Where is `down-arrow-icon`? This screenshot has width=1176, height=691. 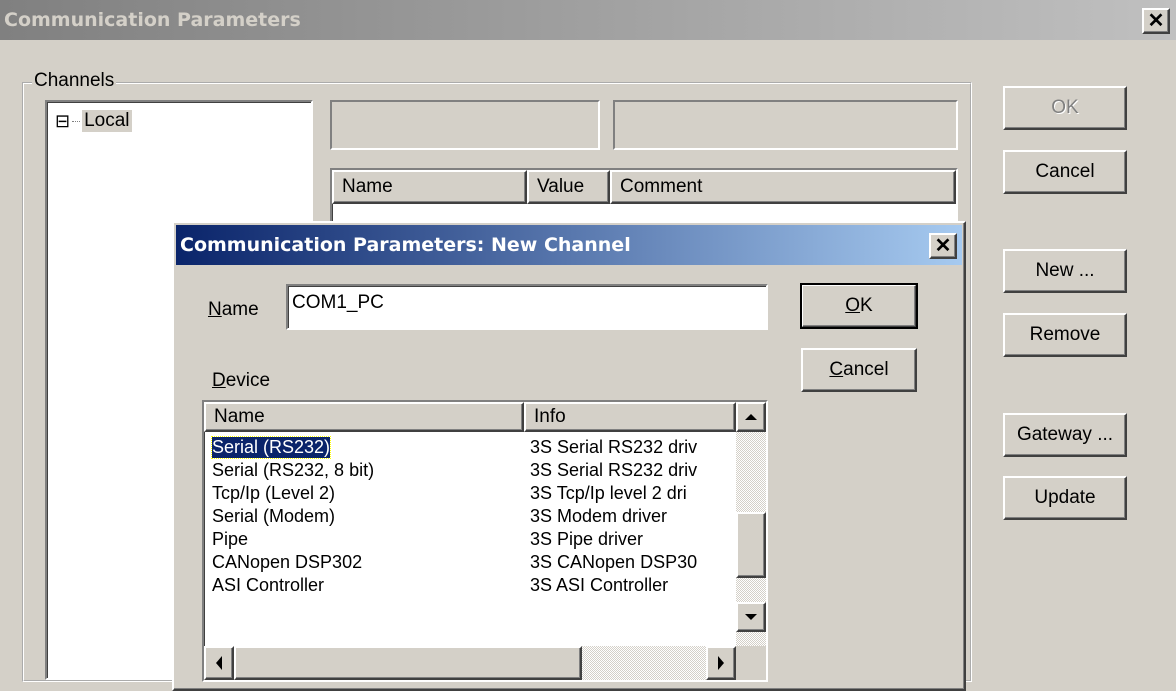 down-arrow-icon is located at coordinates (751, 617).